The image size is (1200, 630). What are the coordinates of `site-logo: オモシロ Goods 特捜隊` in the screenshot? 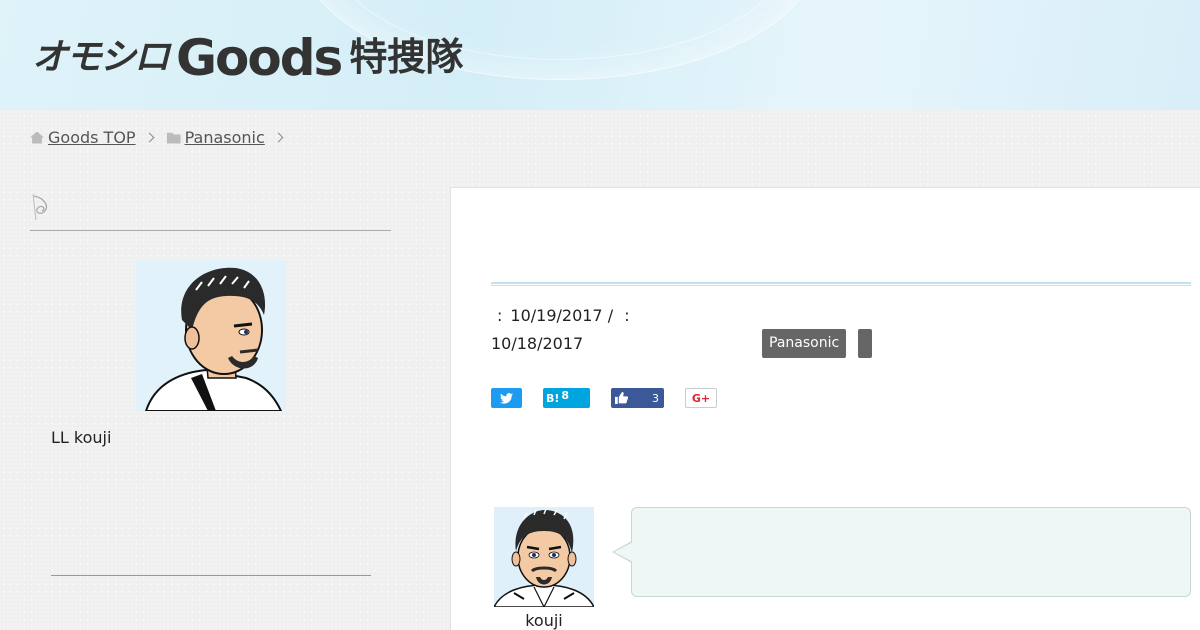 It's located at (247, 56).